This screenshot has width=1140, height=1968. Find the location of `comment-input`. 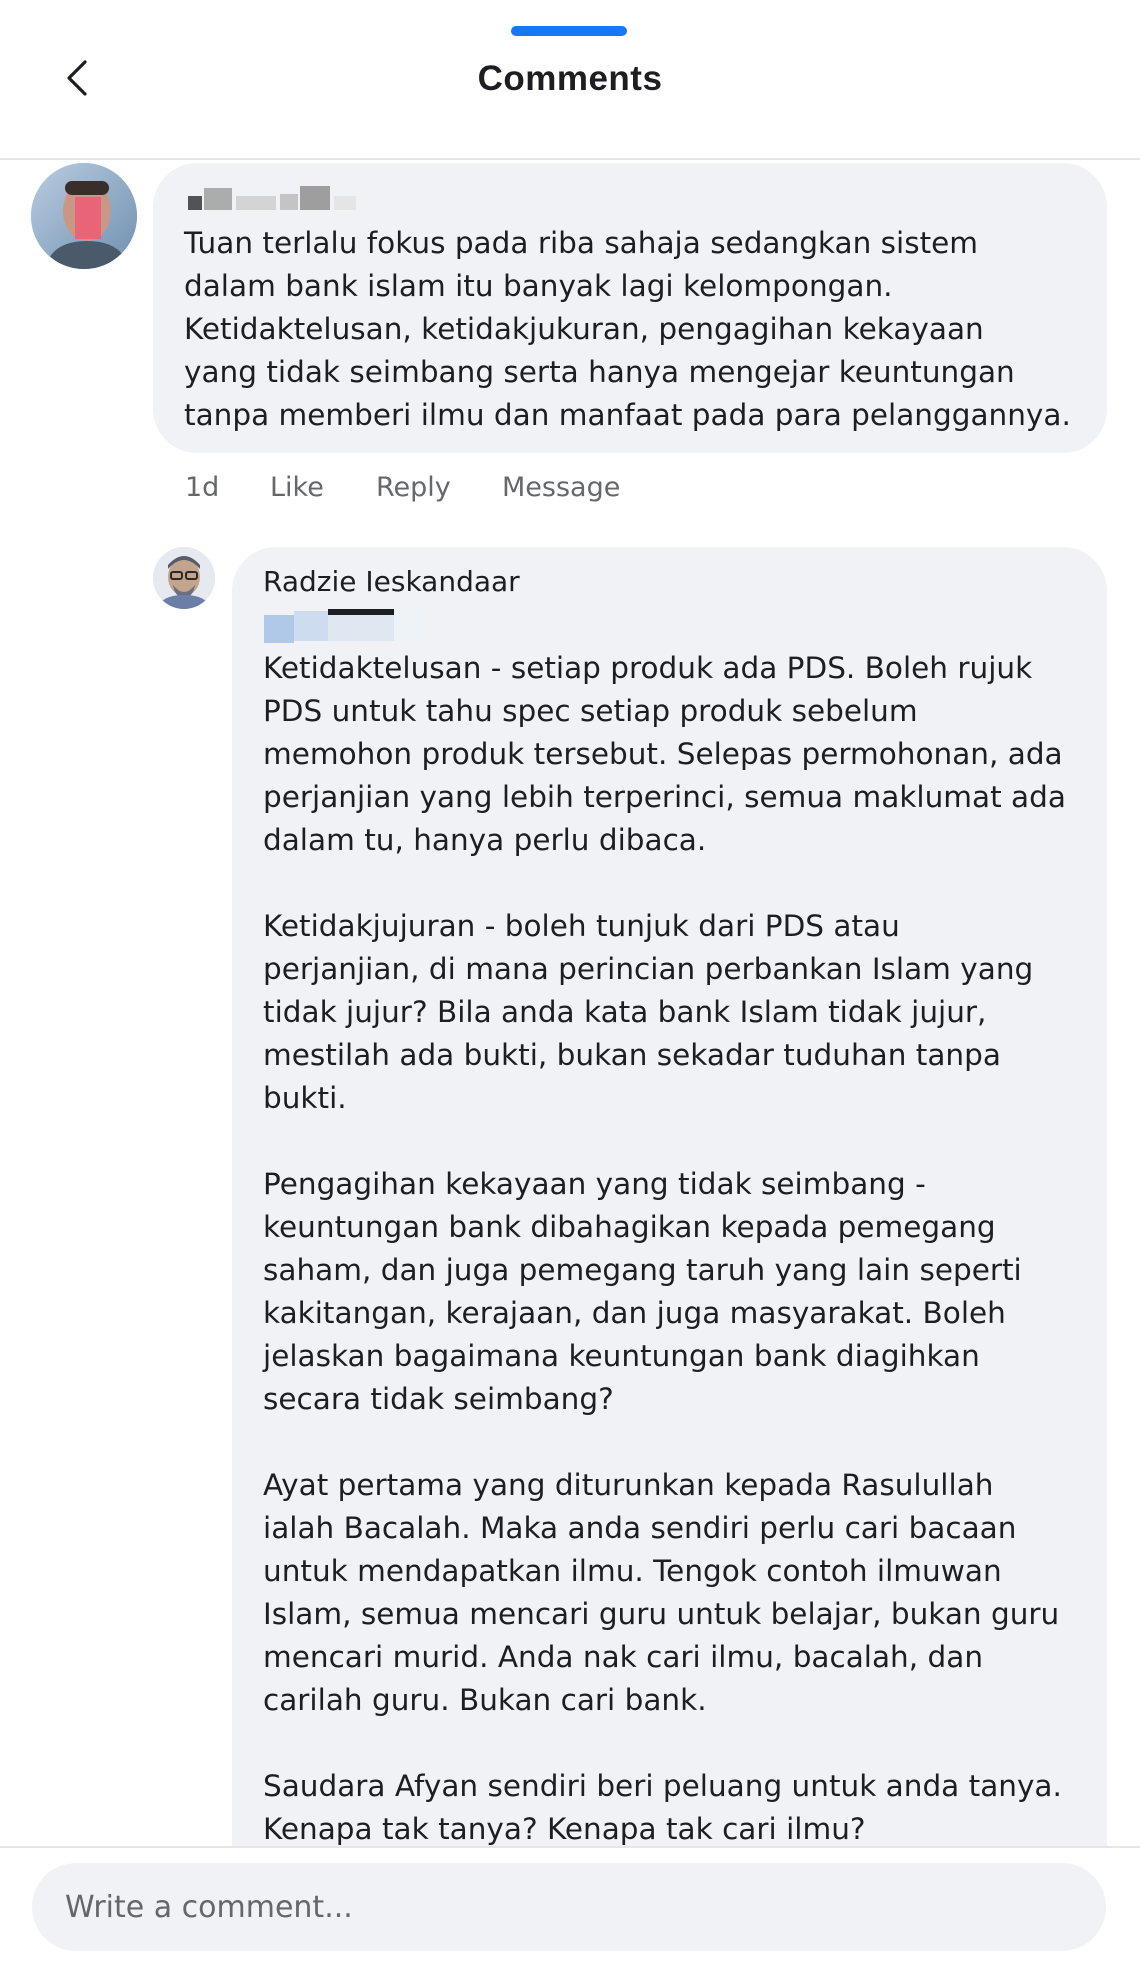

comment-input is located at coordinates (569, 1907).